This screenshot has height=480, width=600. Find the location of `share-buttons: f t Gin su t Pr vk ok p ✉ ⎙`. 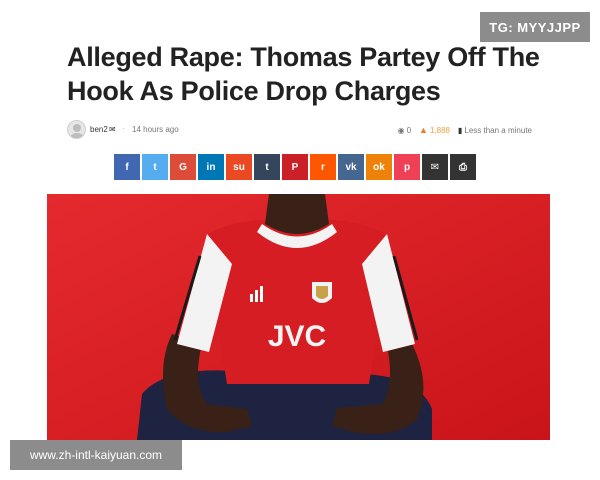

share-buttons: f t Gin su t Pr vk ok p ✉ ⎙ is located at coordinates (299, 167).